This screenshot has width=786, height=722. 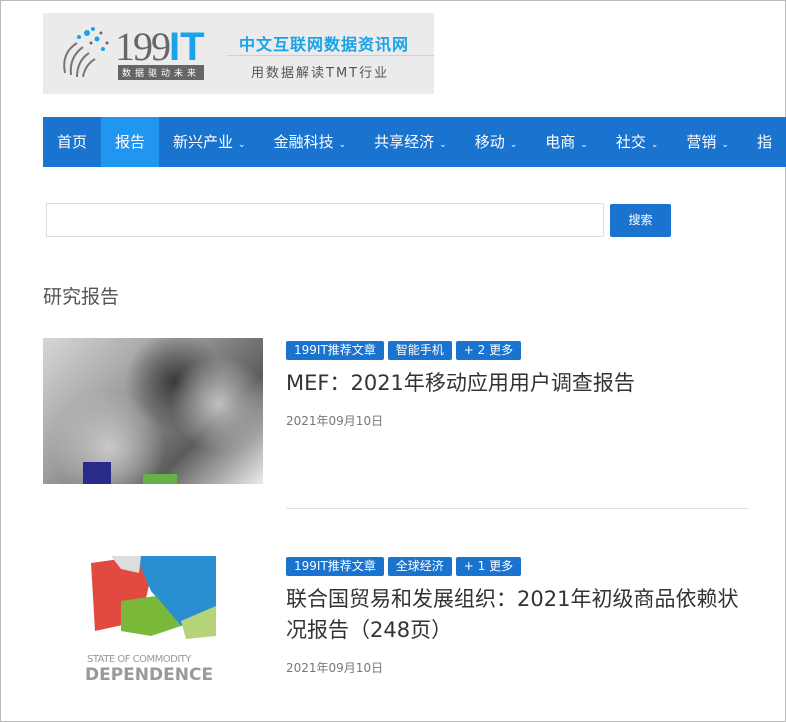 I want to click on nav-item: 营销 ⌄, so click(x=707, y=142).